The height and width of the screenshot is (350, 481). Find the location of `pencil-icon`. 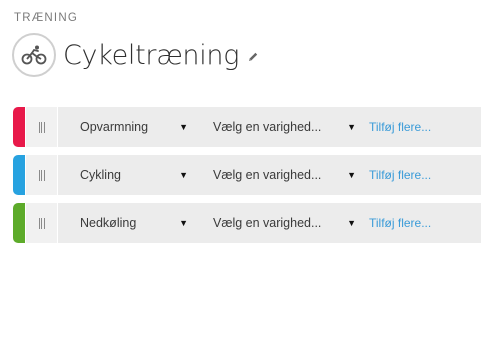

pencil-icon is located at coordinates (253, 57).